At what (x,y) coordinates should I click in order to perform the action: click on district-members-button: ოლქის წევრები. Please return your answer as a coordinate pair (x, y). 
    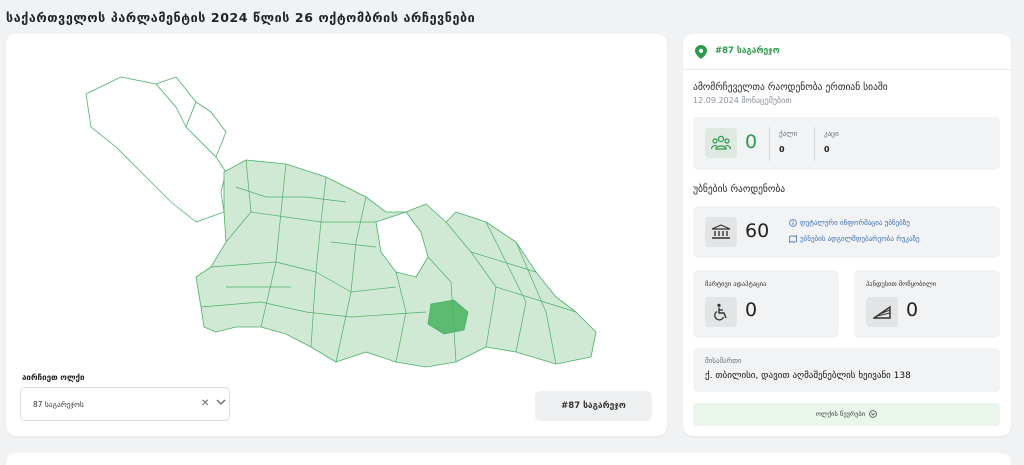
    Looking at the image, I should click on (846, 414).